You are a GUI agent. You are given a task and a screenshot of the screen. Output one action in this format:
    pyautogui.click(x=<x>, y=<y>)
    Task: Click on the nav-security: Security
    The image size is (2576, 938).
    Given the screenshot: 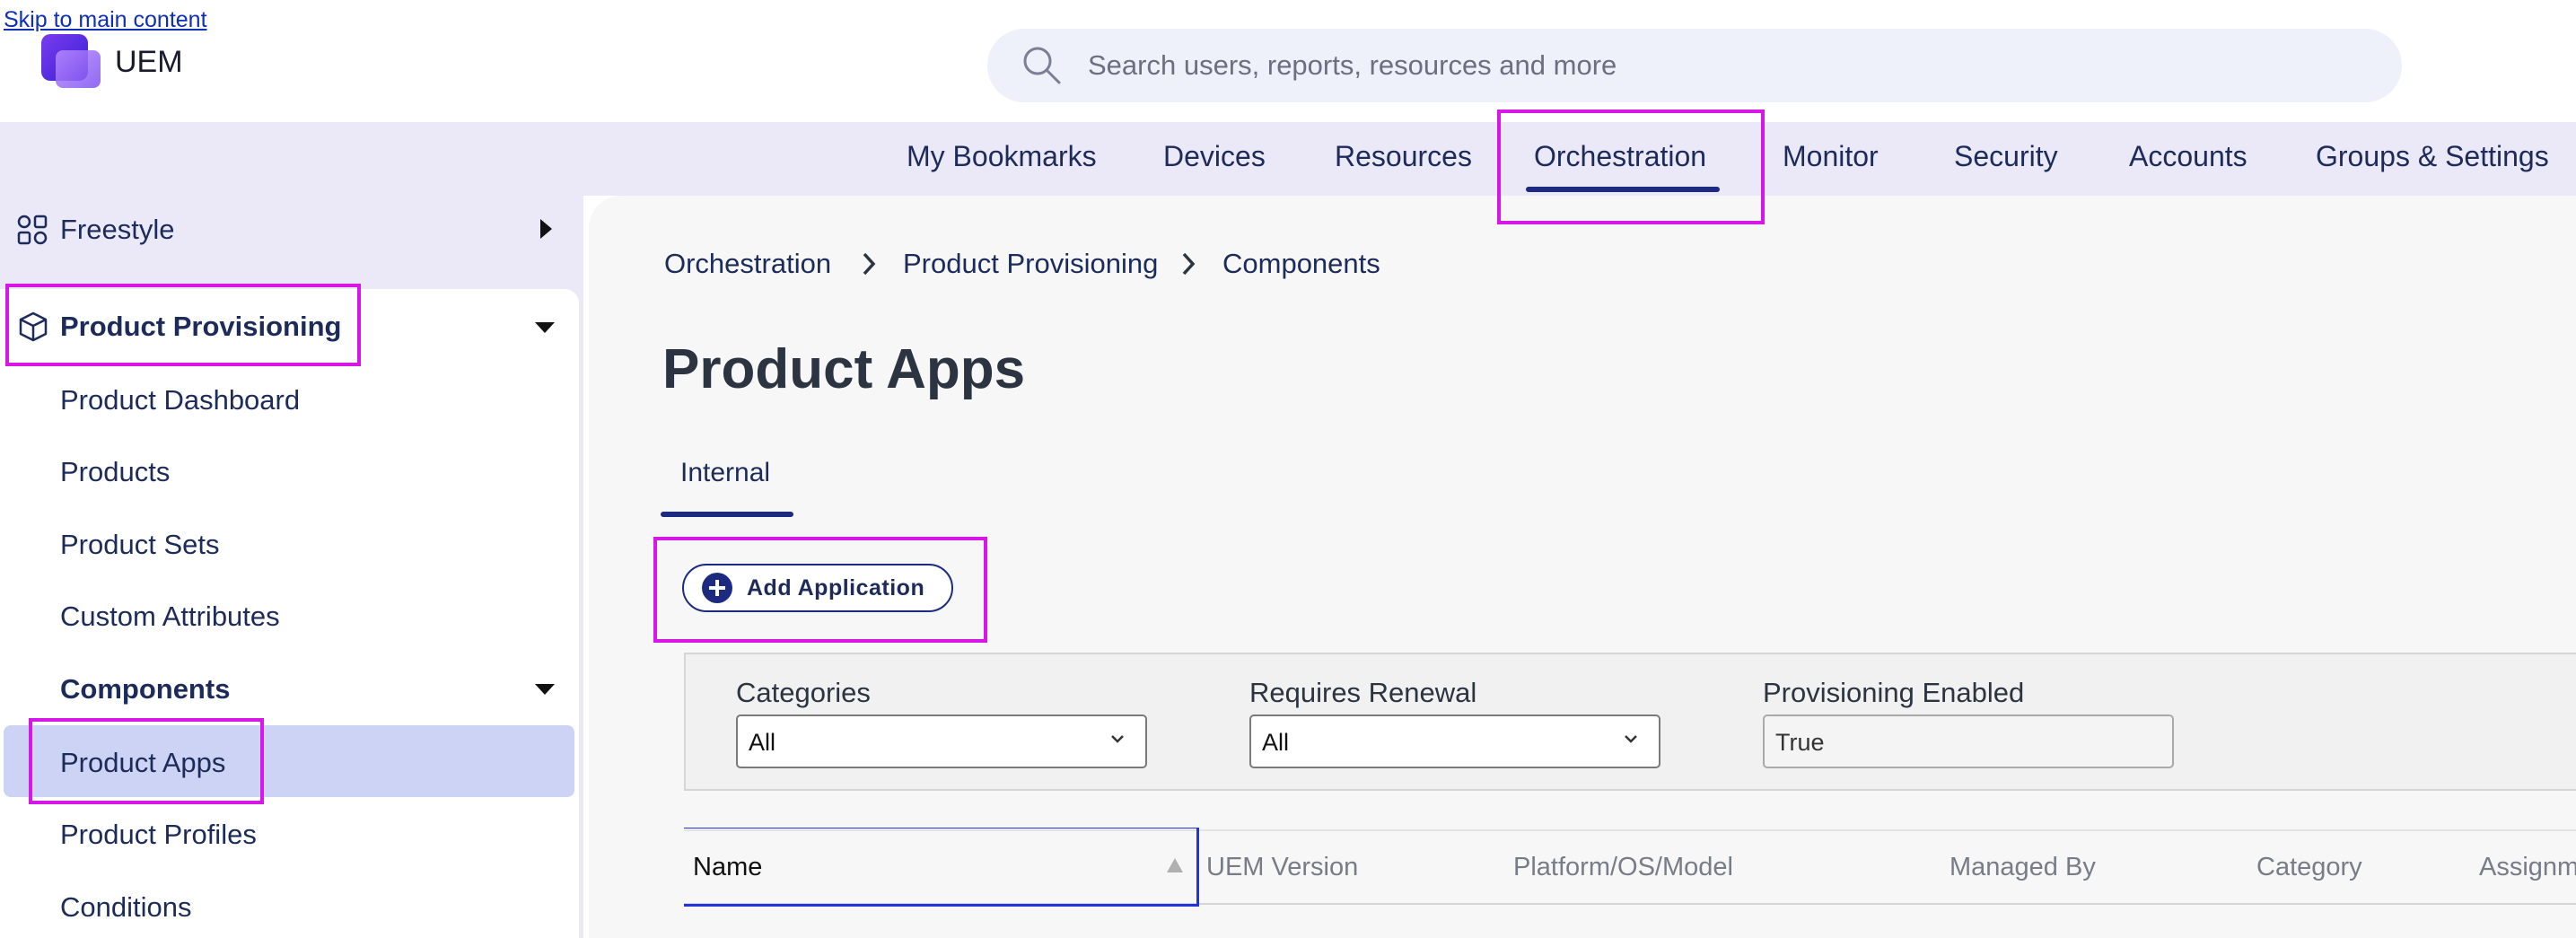 What is the action you would take?
    pyautogui.click(x=2006, y=156)
    